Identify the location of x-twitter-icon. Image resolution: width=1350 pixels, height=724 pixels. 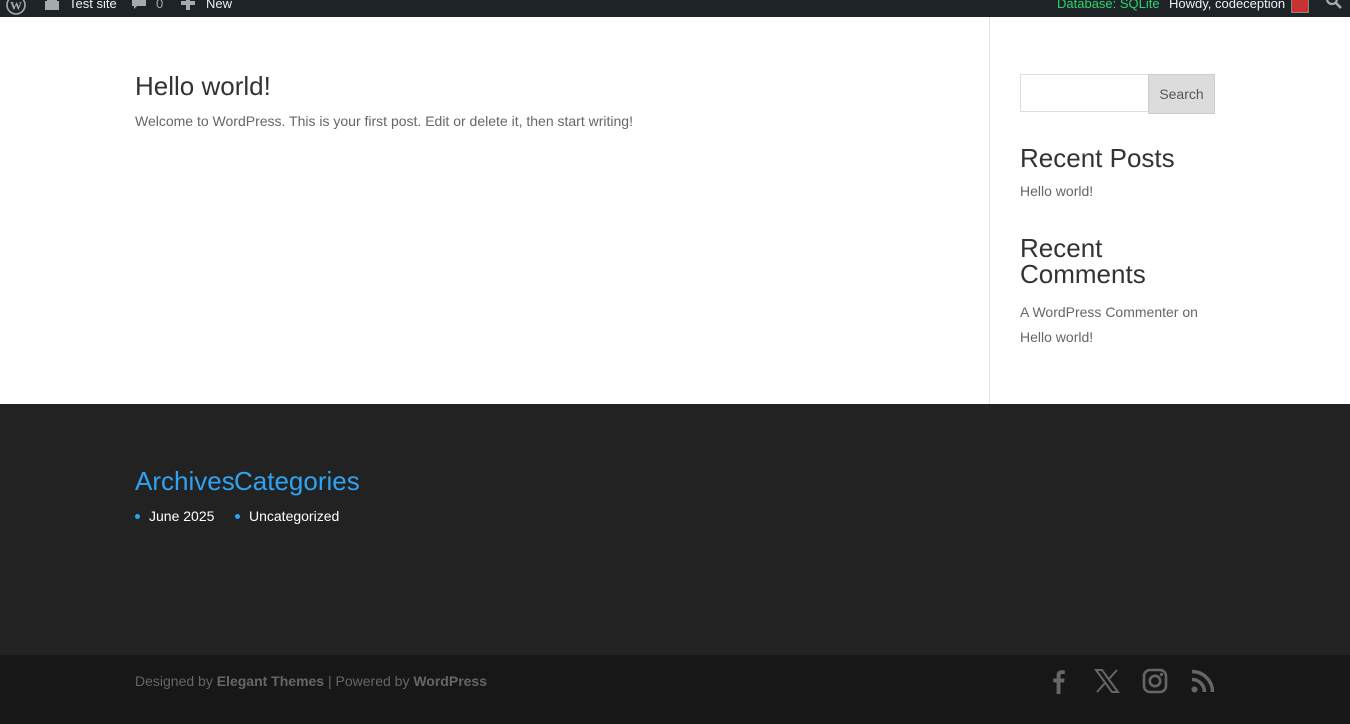
(1107, 681).